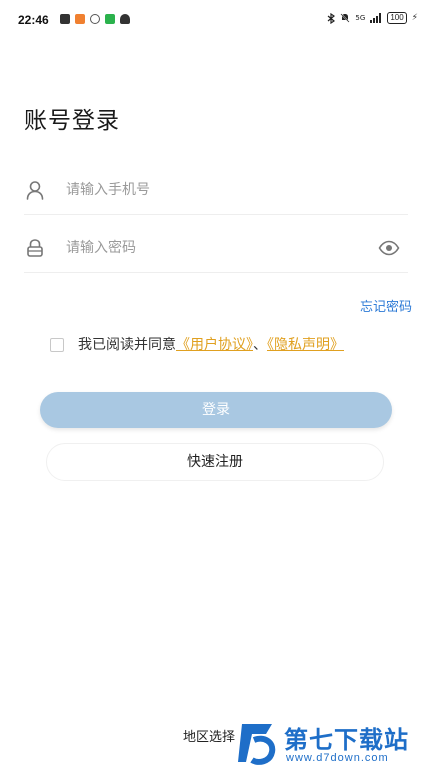 Image resolution: width=432 pixels, height=768 pixels. I want to click on phone-input, so click(216, 190).